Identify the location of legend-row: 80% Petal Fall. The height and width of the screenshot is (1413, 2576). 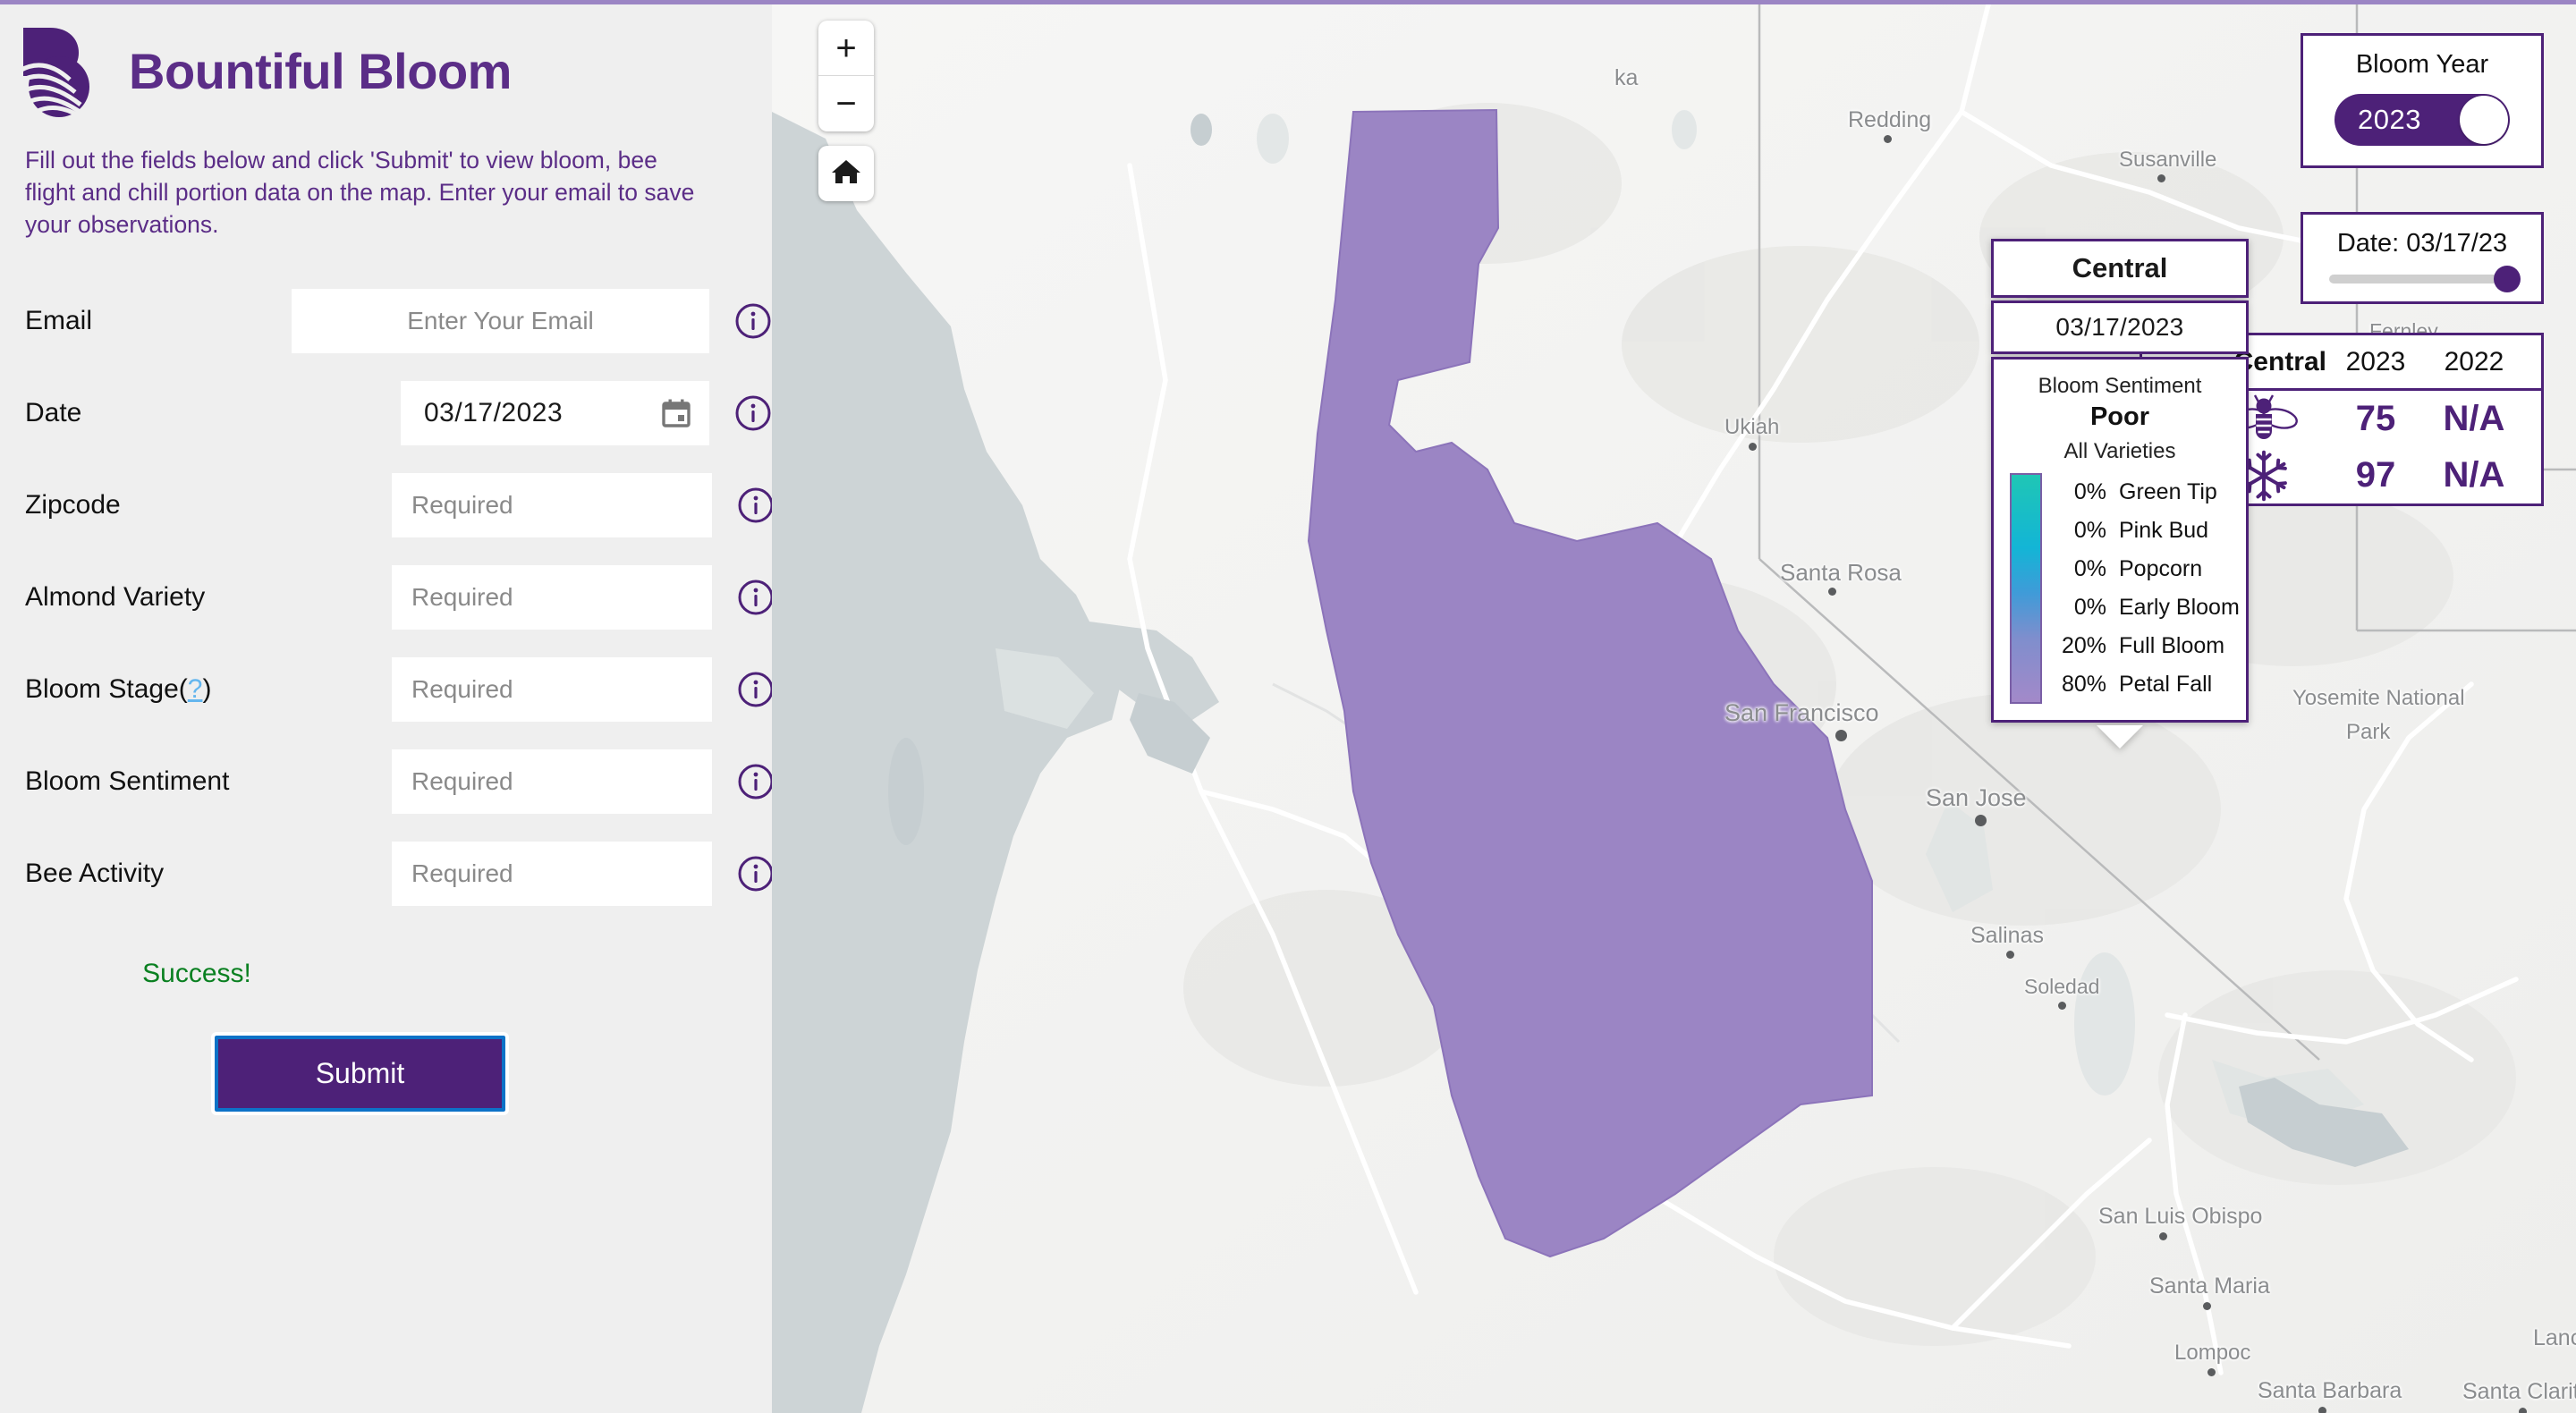
(2147, 684).